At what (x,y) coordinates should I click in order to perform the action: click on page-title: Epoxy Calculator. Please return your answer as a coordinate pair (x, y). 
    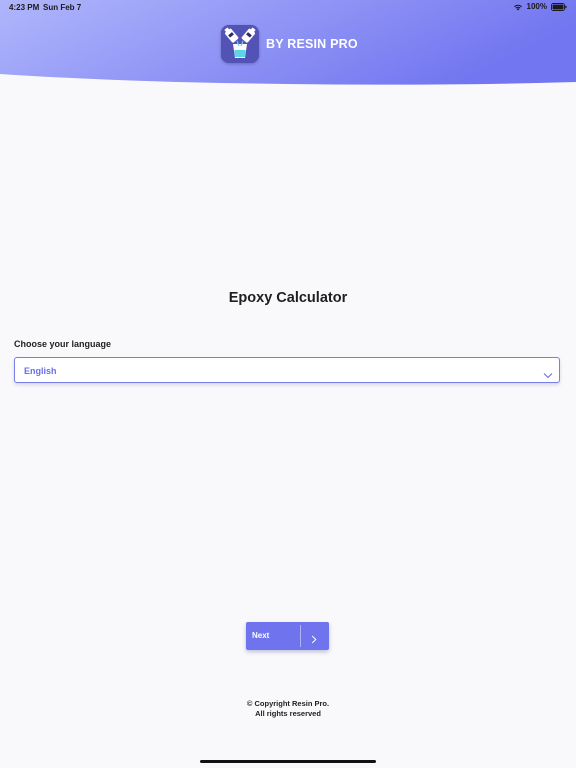
    Looking at the image, I should click on (288, 298).